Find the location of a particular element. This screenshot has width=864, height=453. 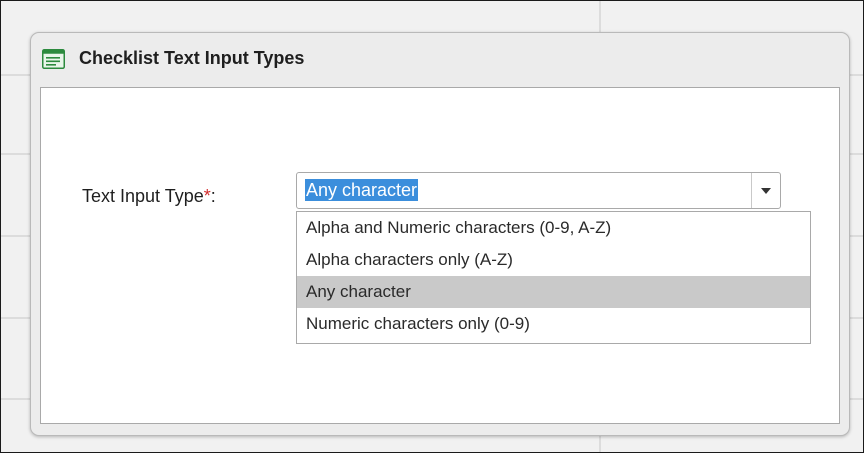

text-input-type-label: Text Input Type*: is located at coordinates (149, 196).